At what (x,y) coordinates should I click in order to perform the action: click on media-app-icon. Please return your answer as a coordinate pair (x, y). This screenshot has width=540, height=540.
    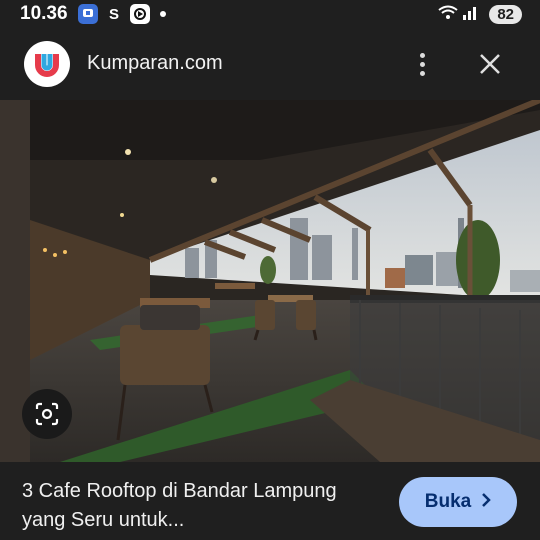
    Looking at the image, I should click on (140, 14).